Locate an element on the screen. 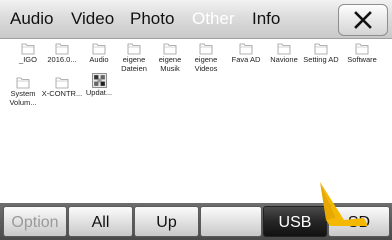 Image resolution: width=392 pixels, height=240 pixels. option-button: Option is located at coordinates (35, 221).